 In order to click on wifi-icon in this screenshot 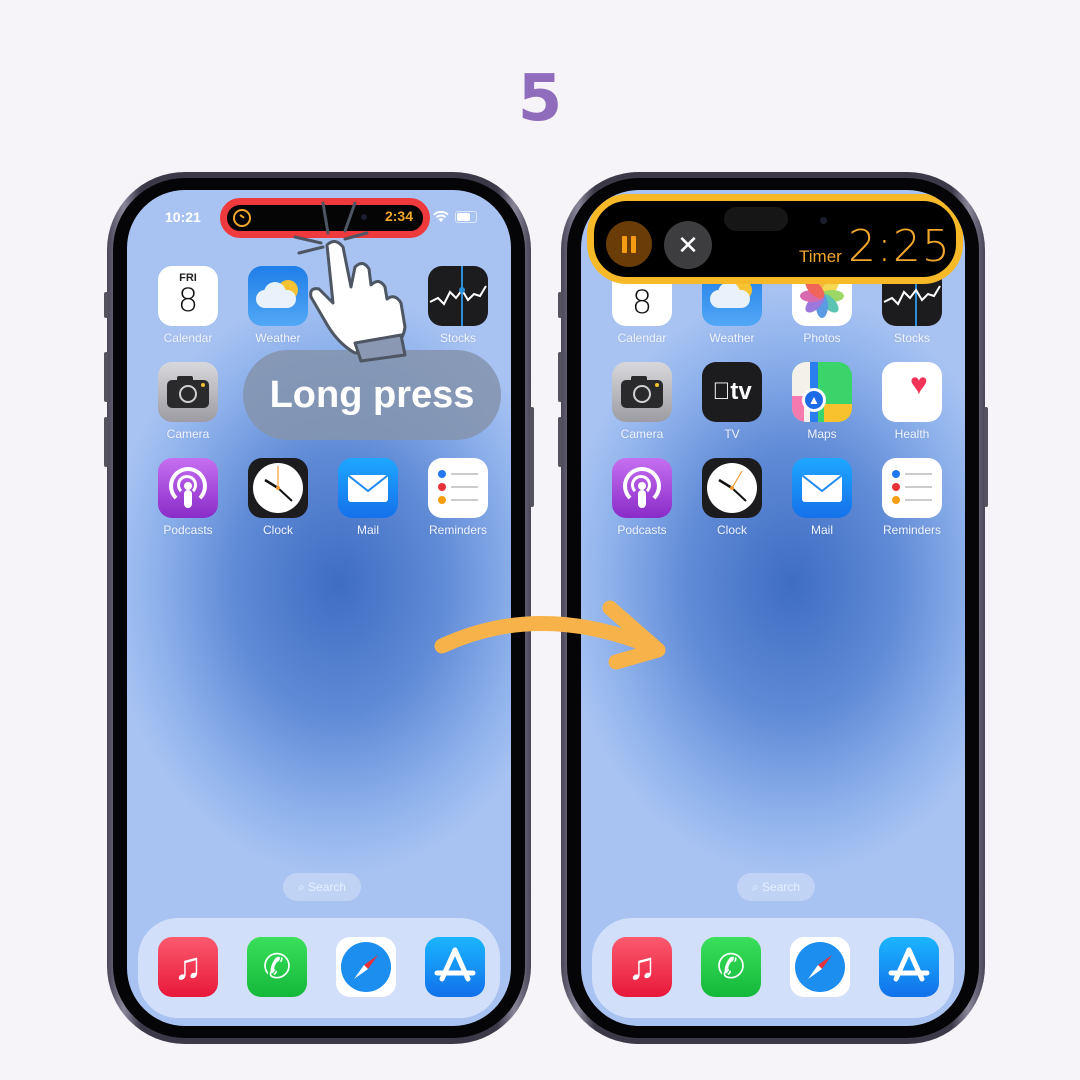, I will do `click(441, 216)`.